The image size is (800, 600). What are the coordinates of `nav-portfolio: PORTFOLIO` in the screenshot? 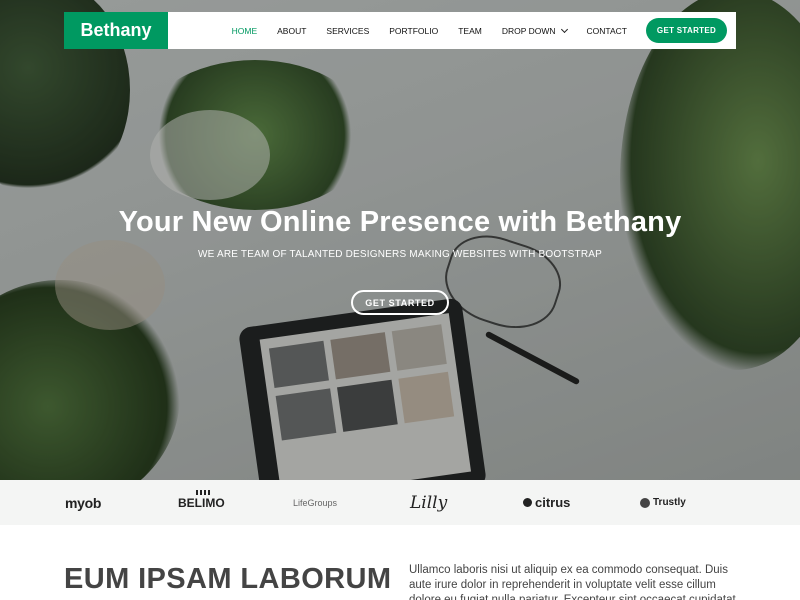 It's located at (413, 31).